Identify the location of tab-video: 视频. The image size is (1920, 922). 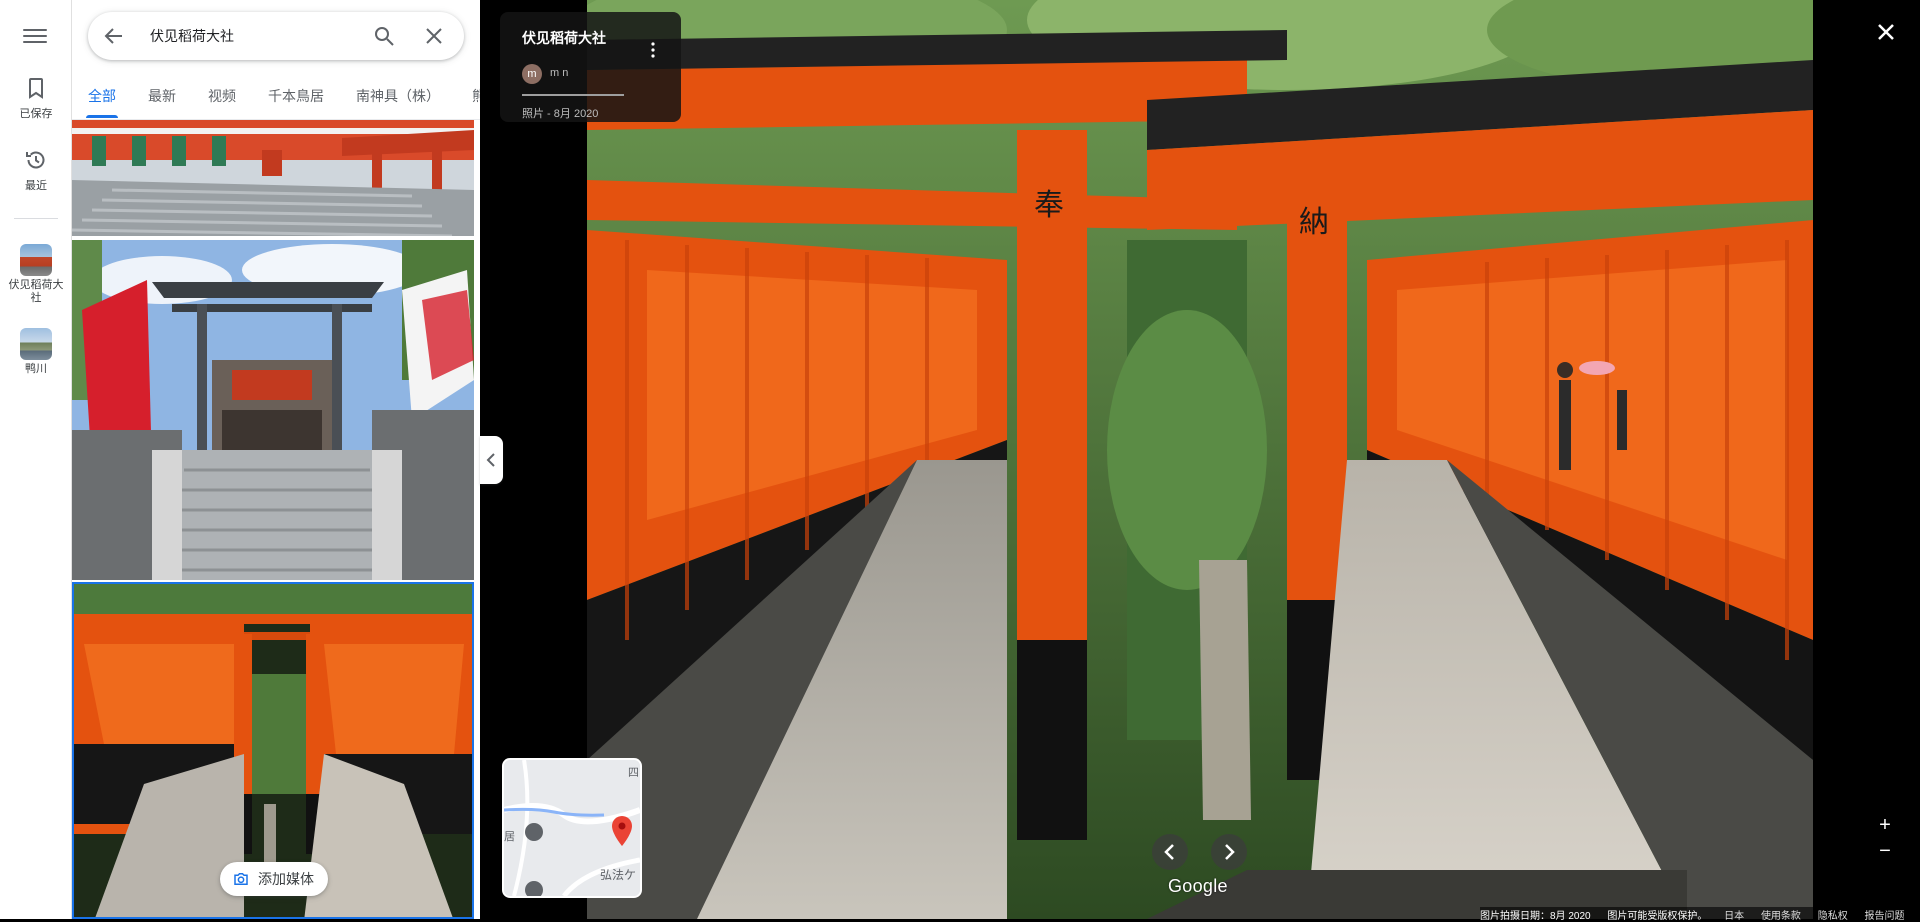
(222, 102).